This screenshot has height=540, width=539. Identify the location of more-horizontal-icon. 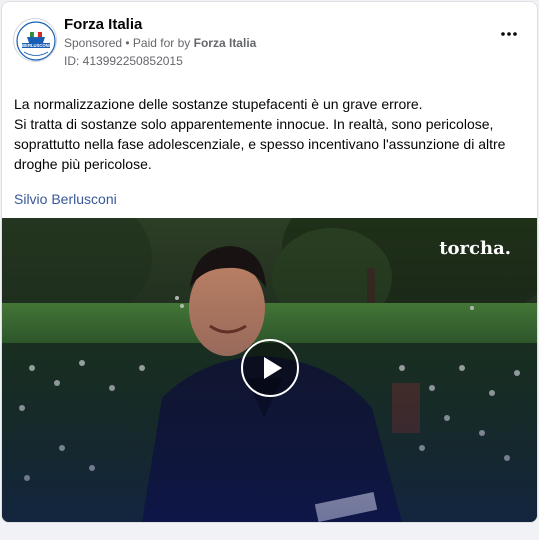
(509, 34).